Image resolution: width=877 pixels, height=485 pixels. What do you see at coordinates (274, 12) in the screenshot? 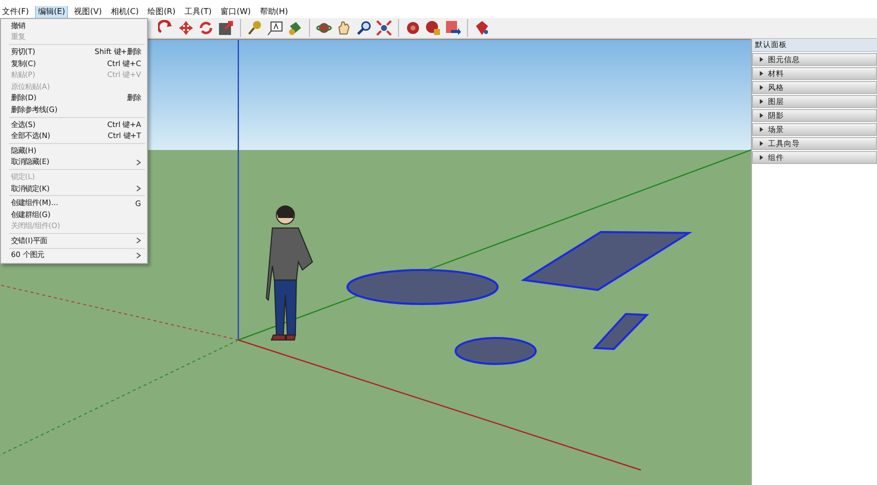
I see `menu-item: 帮助(H)` at bounding box center [274, 12].